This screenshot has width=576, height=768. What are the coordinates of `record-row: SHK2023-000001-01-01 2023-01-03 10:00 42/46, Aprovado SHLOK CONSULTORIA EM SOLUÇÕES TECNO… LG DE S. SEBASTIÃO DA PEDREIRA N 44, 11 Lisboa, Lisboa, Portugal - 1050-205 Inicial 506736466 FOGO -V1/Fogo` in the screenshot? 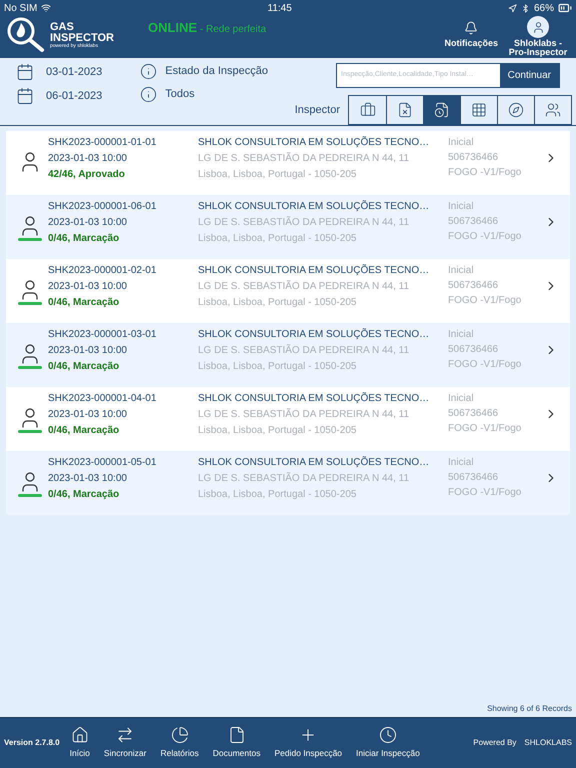 It's located at (288, 163).